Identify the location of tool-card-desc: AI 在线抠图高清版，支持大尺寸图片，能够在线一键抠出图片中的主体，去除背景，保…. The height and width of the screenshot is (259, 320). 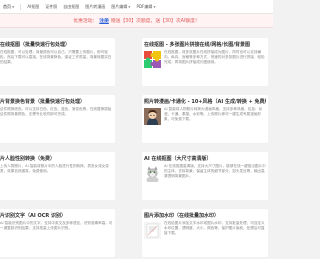
(215, 171).